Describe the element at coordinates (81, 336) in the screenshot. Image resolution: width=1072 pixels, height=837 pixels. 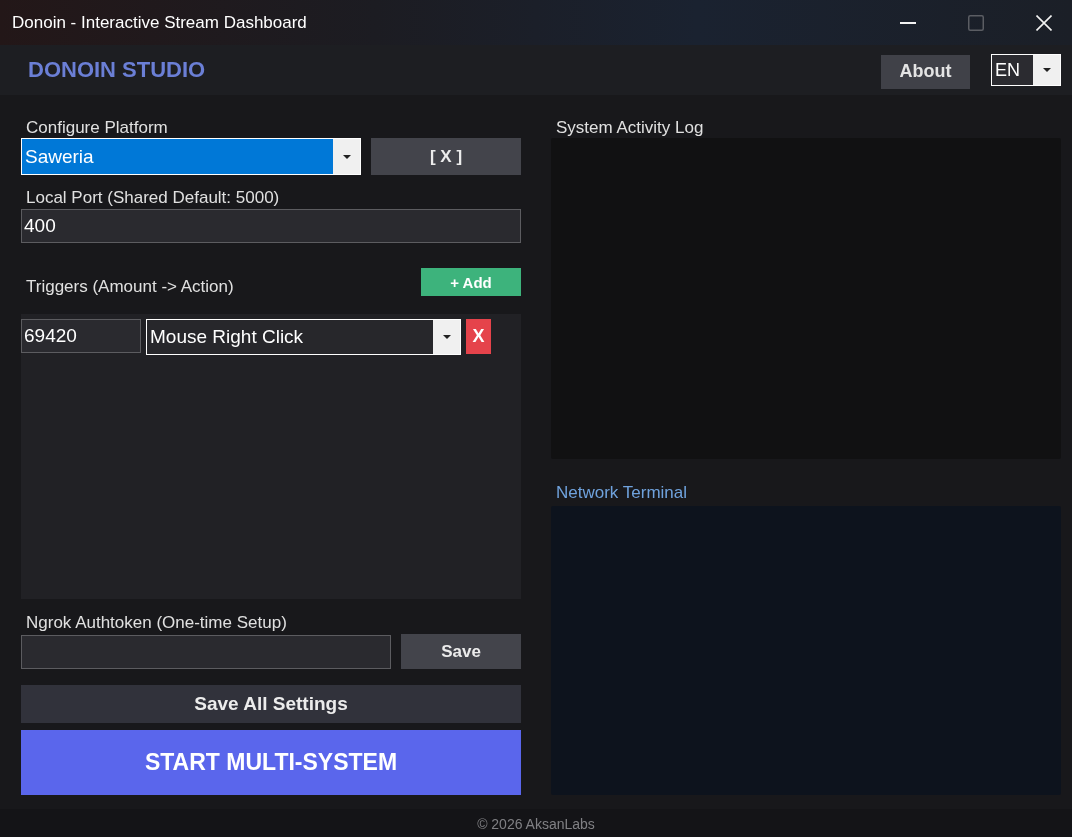
I see `amount-input: 69420` at that location.